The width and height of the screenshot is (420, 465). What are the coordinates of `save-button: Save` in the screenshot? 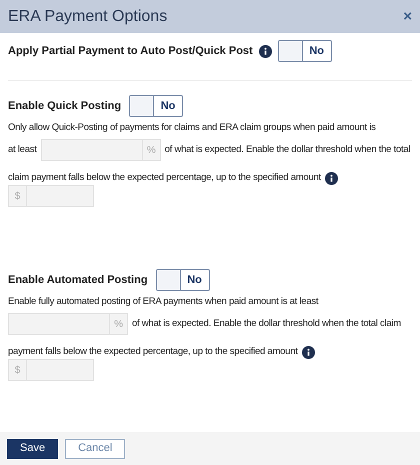 It's located at (32, 448).